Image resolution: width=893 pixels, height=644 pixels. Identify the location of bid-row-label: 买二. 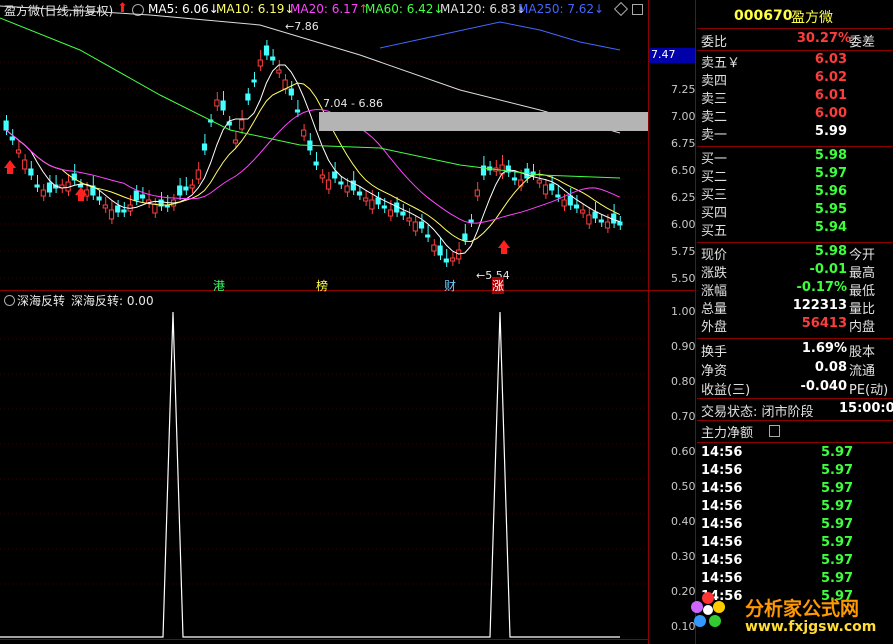
(714, 177).